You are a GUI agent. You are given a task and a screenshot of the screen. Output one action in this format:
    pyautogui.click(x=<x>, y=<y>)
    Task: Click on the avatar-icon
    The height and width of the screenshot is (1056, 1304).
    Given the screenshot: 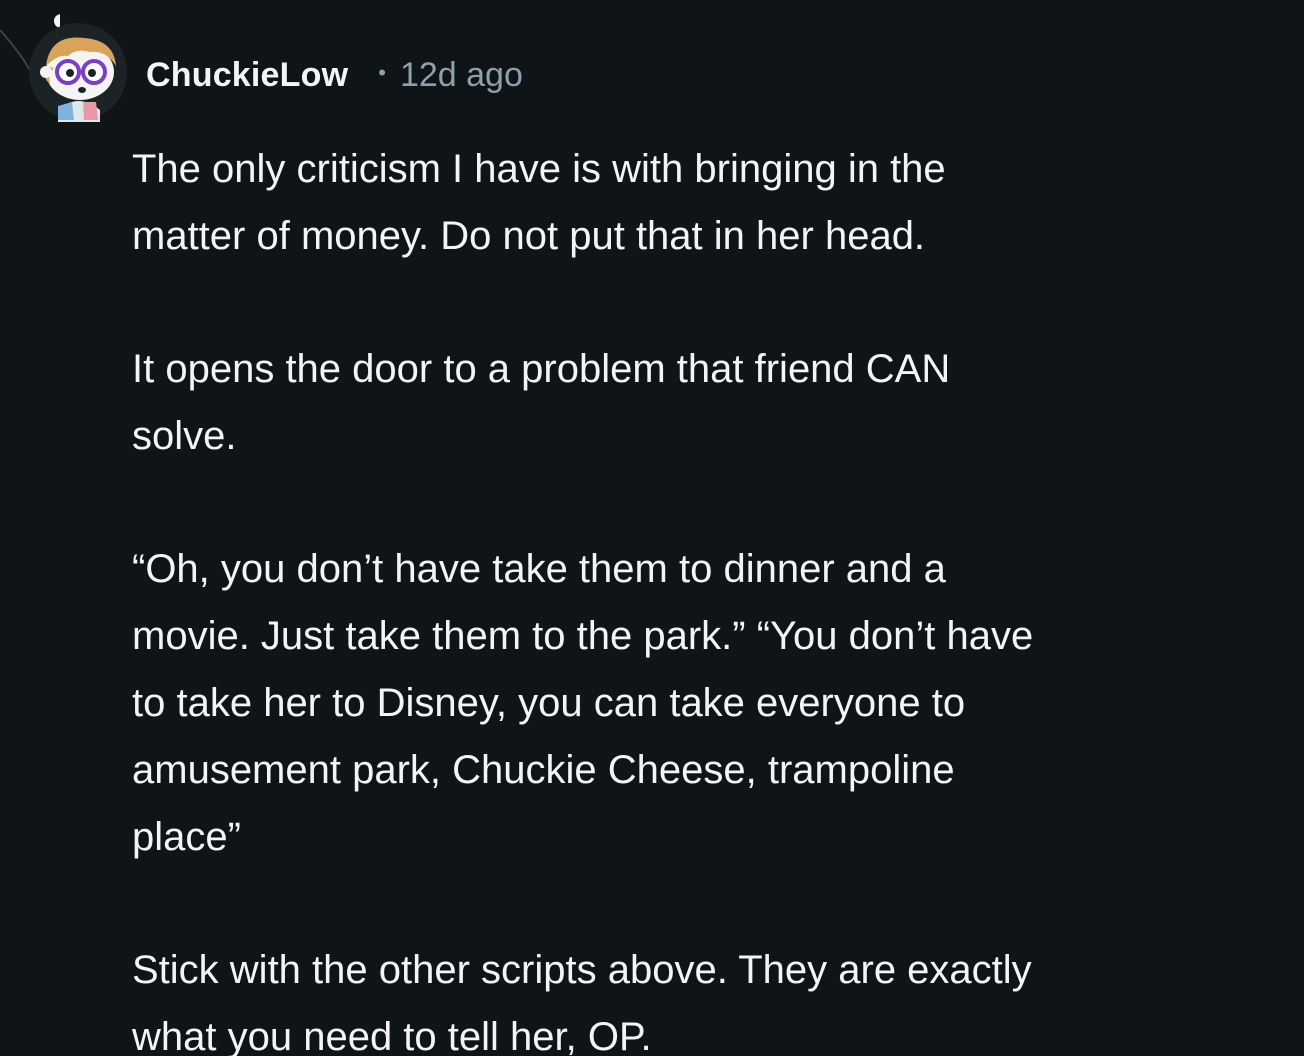 What is the action you would take?
    pyautogui.click(x=78, y=72)
    